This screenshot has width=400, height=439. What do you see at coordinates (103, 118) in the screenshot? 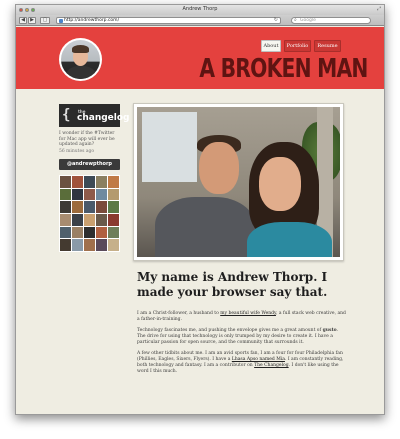
I see `changelog-name: changelog` at bounding box center [103, 118].